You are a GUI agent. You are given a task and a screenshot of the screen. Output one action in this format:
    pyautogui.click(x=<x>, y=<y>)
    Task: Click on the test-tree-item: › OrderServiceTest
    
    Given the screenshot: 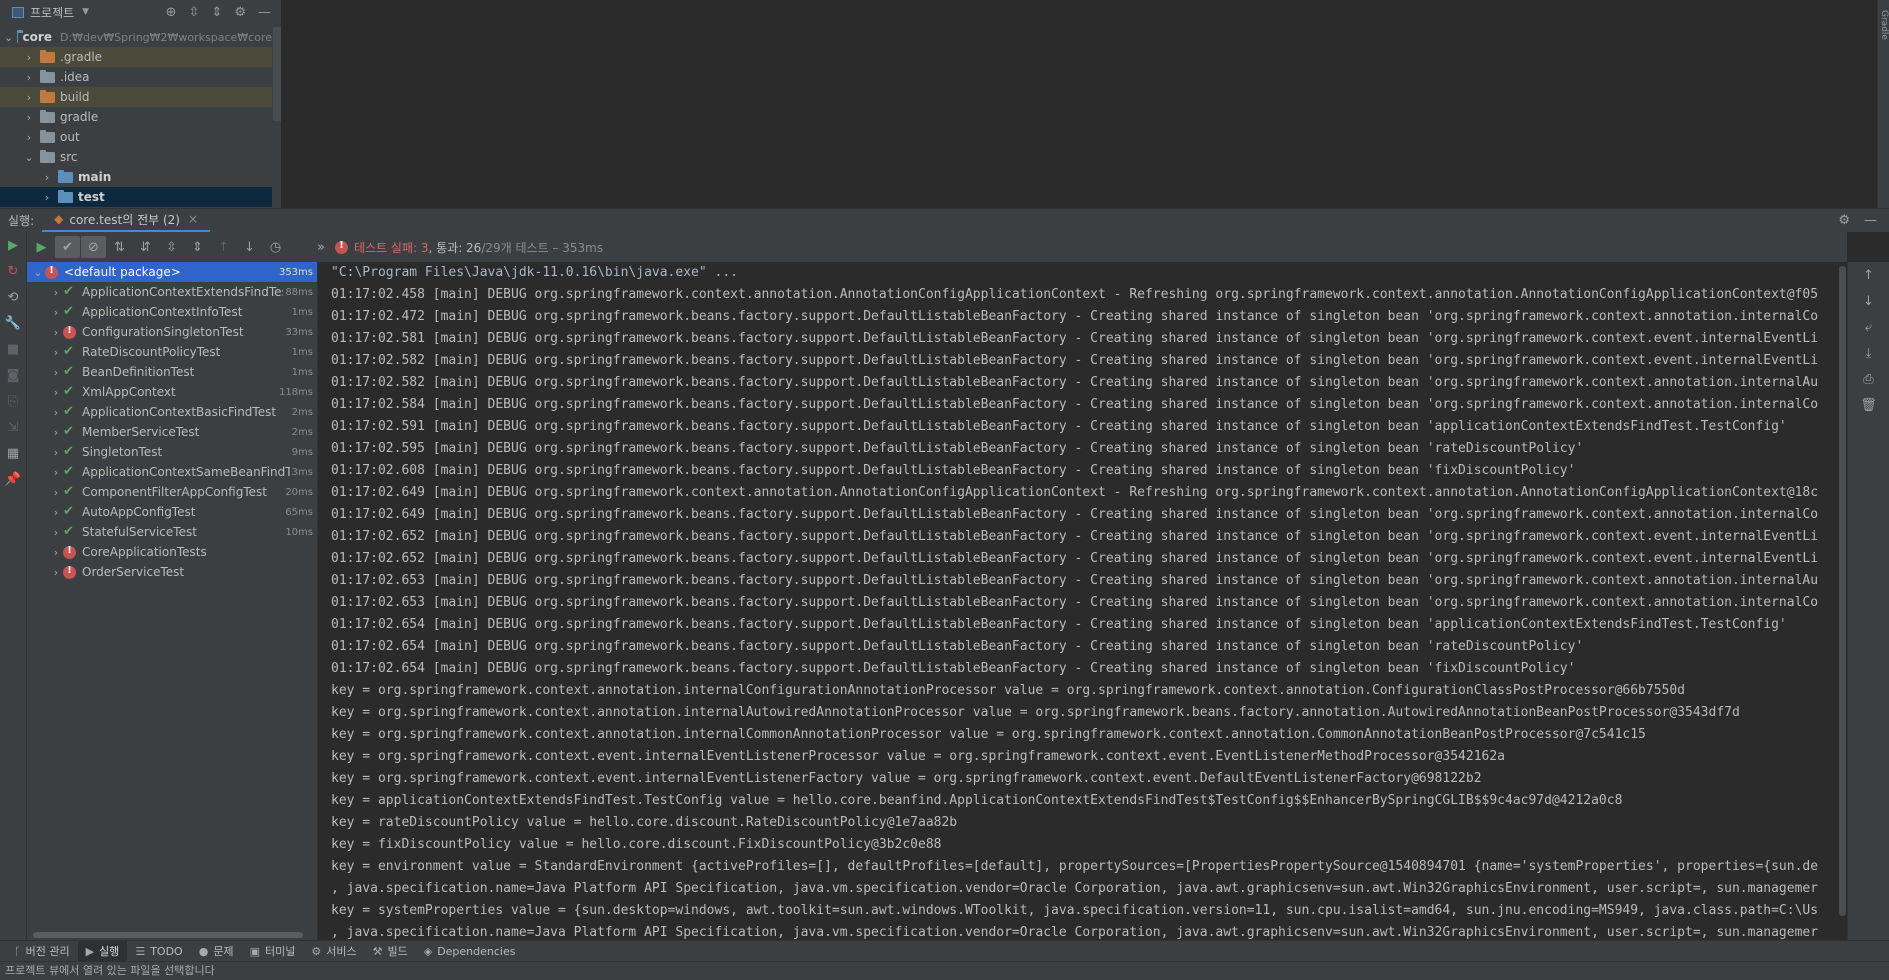 What is the action you would take?
    pyautogui.click(x=172, y=572)
    